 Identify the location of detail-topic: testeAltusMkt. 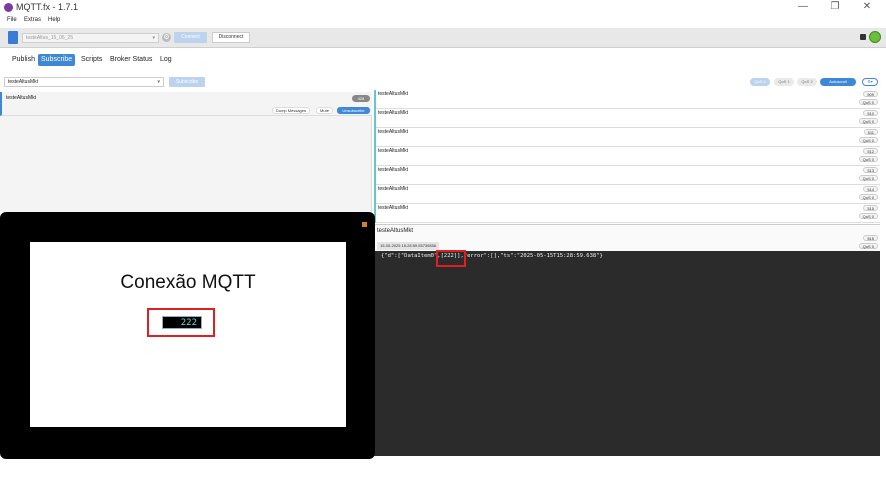
(395, 231).